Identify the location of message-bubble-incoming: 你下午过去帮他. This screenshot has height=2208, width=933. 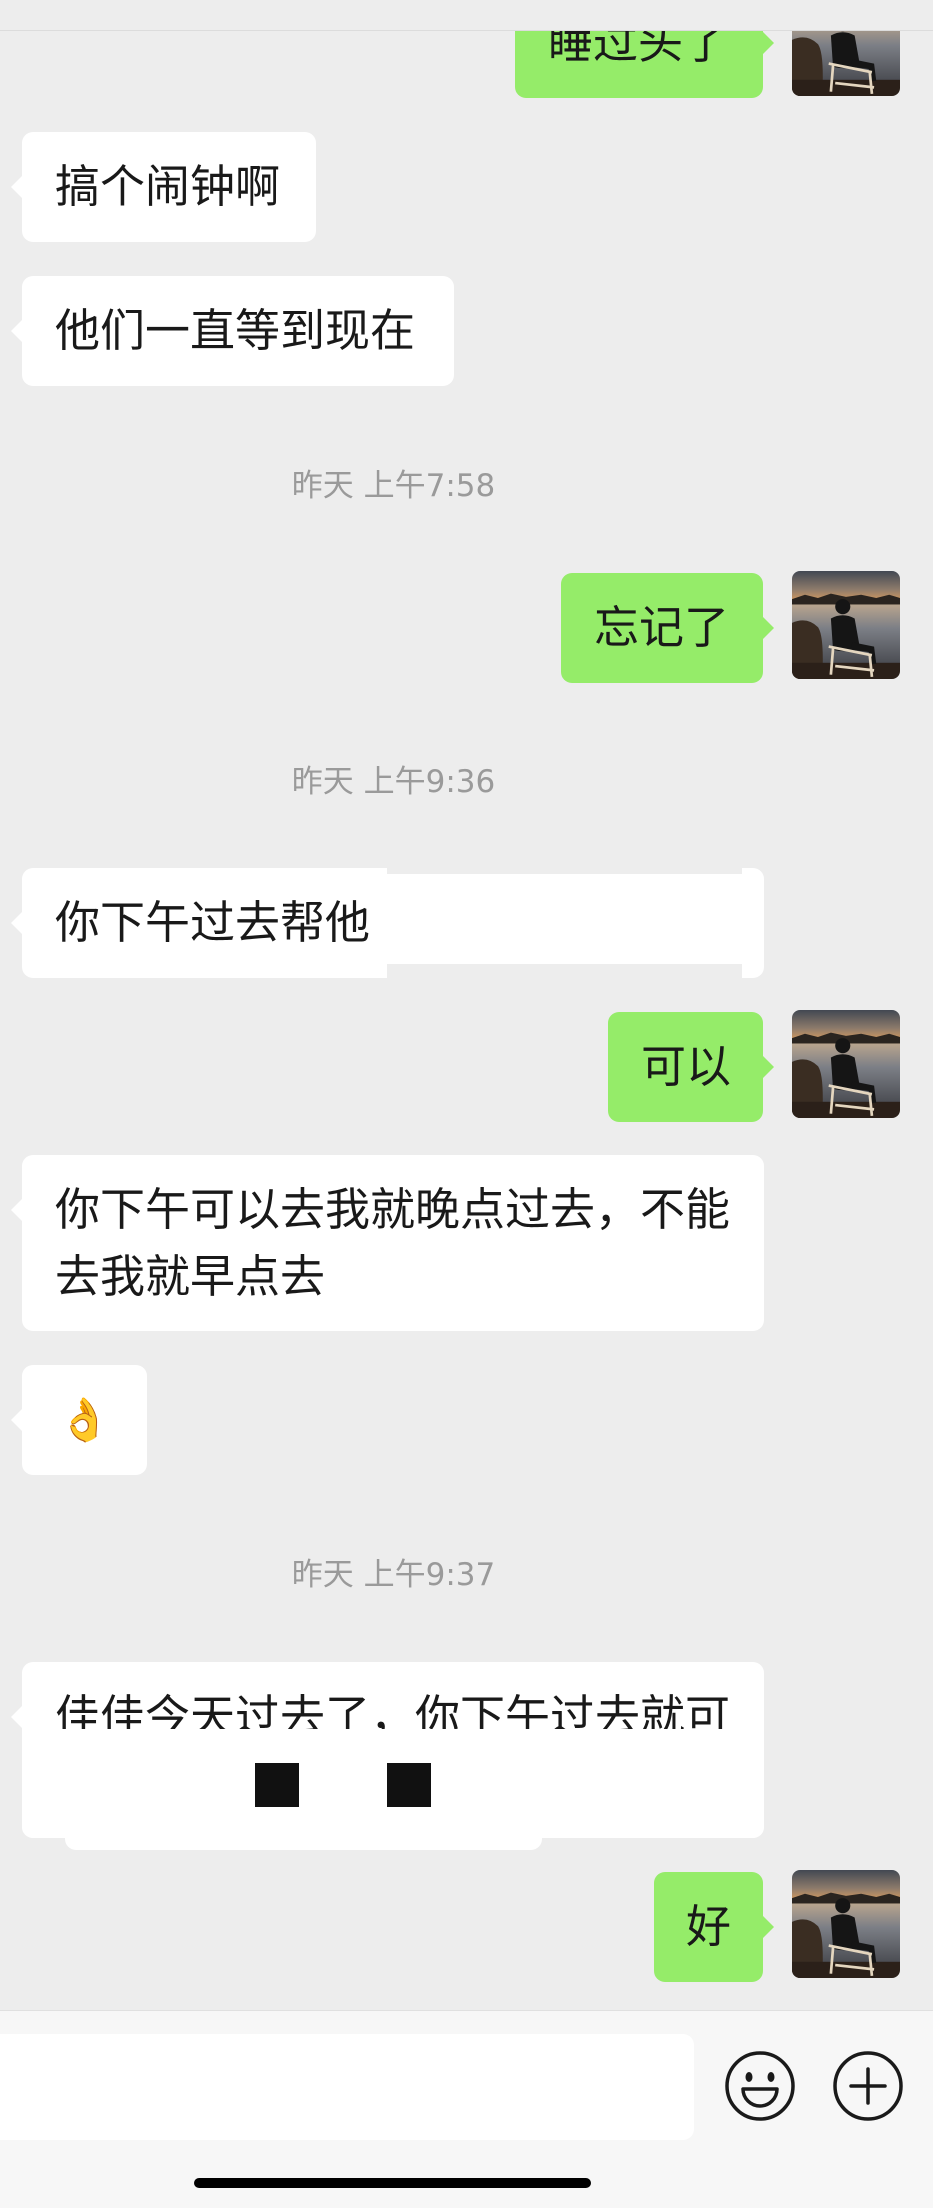
(387, 923).